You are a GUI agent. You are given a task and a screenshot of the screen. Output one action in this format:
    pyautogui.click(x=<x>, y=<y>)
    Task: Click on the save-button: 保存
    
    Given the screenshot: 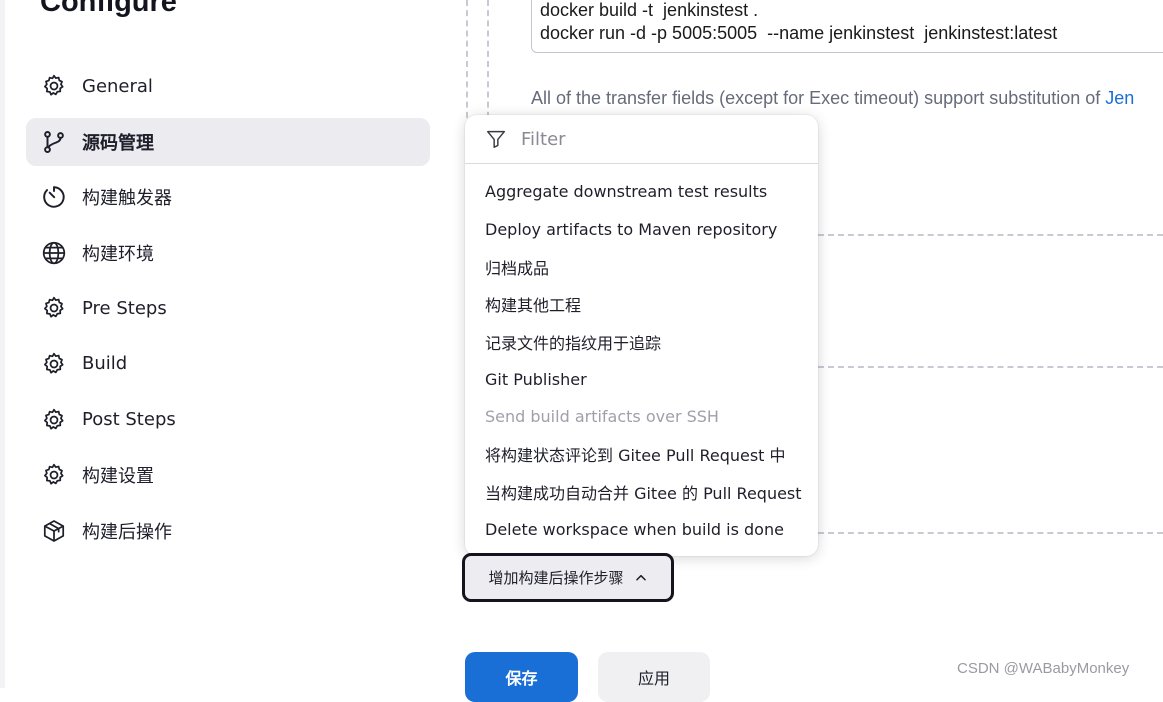 What is the action you would take?
    pyautogui.click(x=521, y=677)
    